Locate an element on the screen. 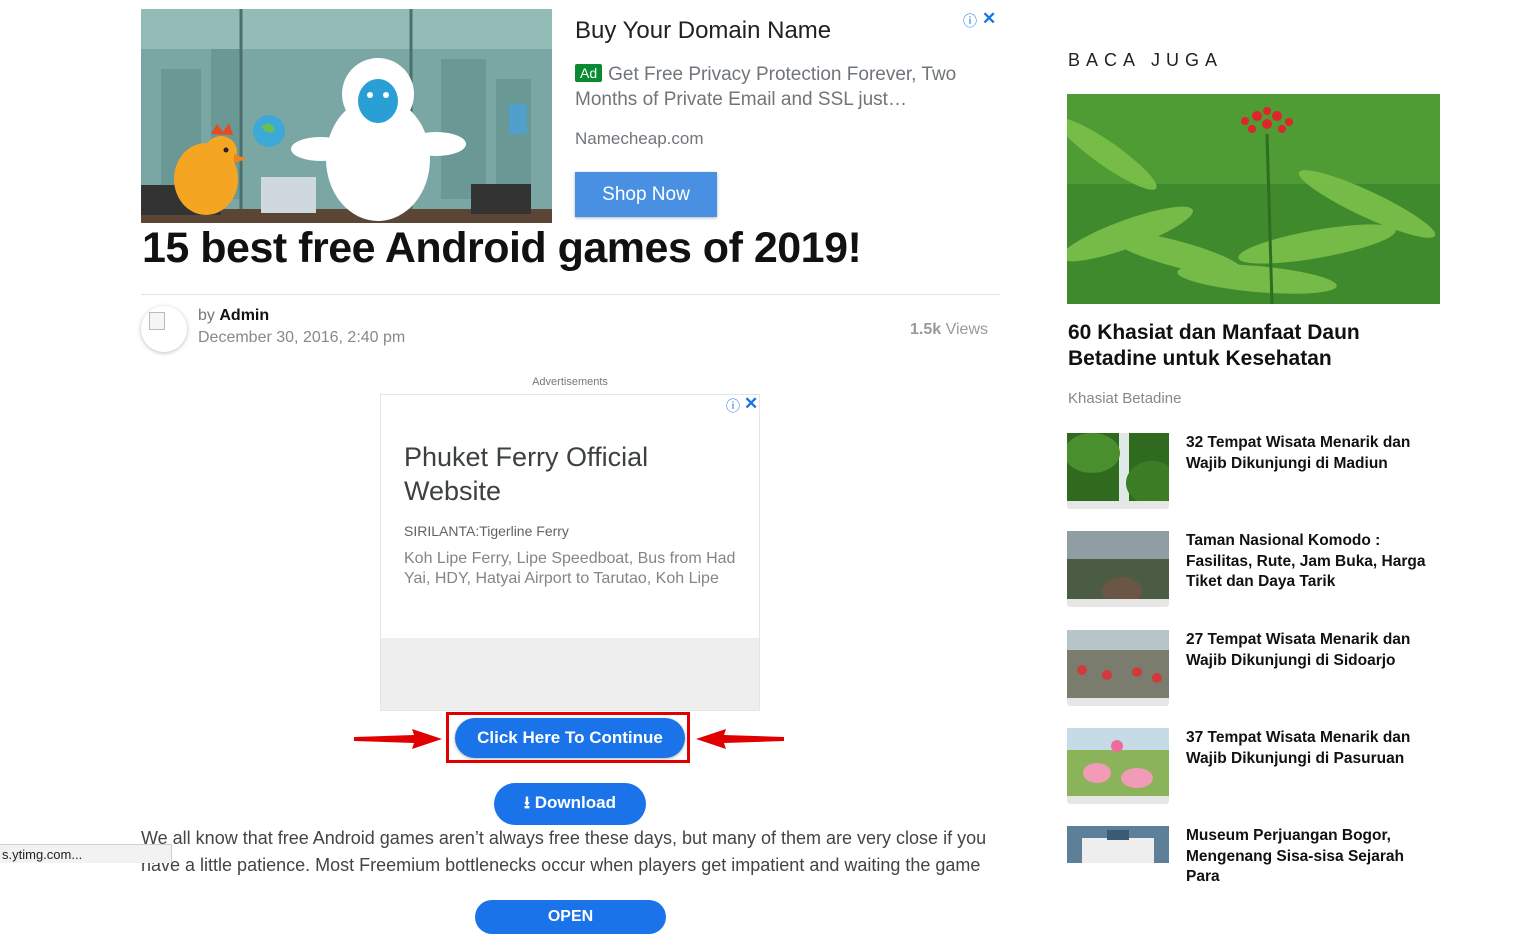  views-label: Views is located at coordinates (966, 329).